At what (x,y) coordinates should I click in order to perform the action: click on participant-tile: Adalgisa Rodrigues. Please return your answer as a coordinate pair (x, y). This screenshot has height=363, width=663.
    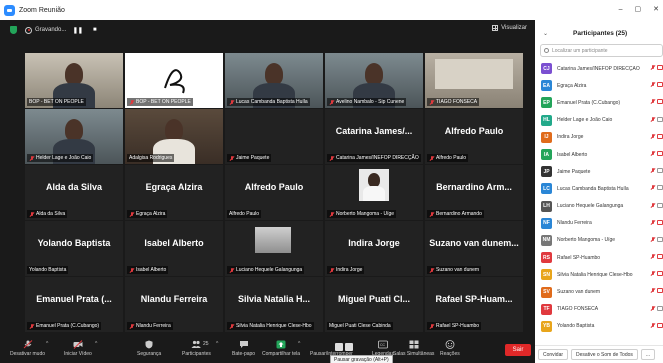
    Looking at the image, I should click on (174, 136).